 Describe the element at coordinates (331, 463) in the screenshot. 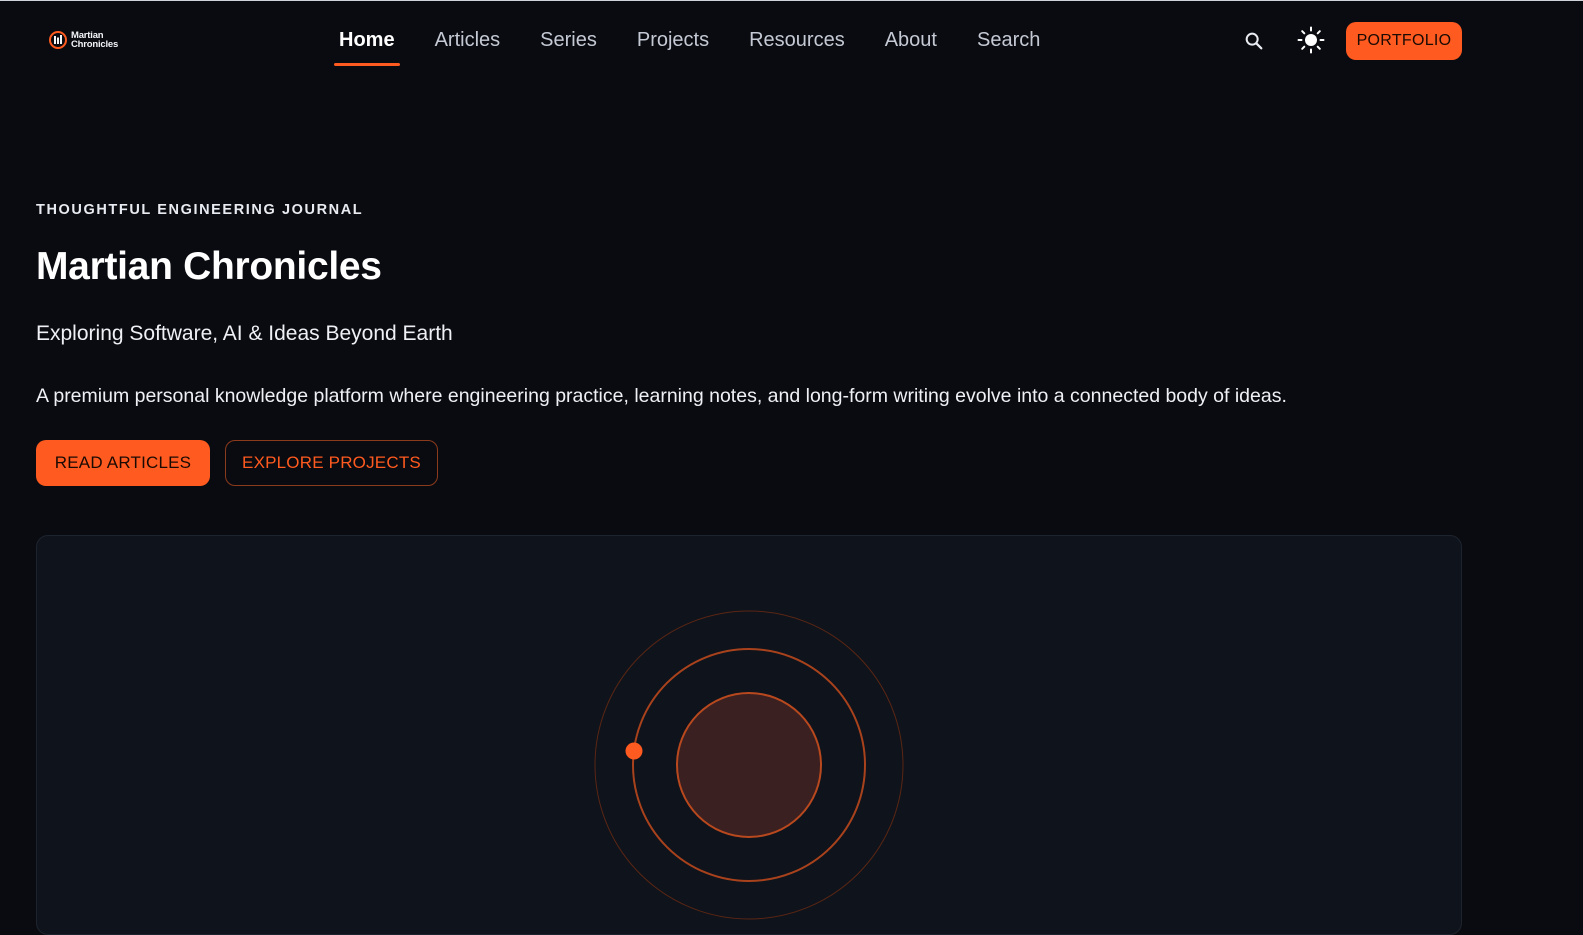

I see `explore-projects-button: EXPLORE PROJECTS` at that location.